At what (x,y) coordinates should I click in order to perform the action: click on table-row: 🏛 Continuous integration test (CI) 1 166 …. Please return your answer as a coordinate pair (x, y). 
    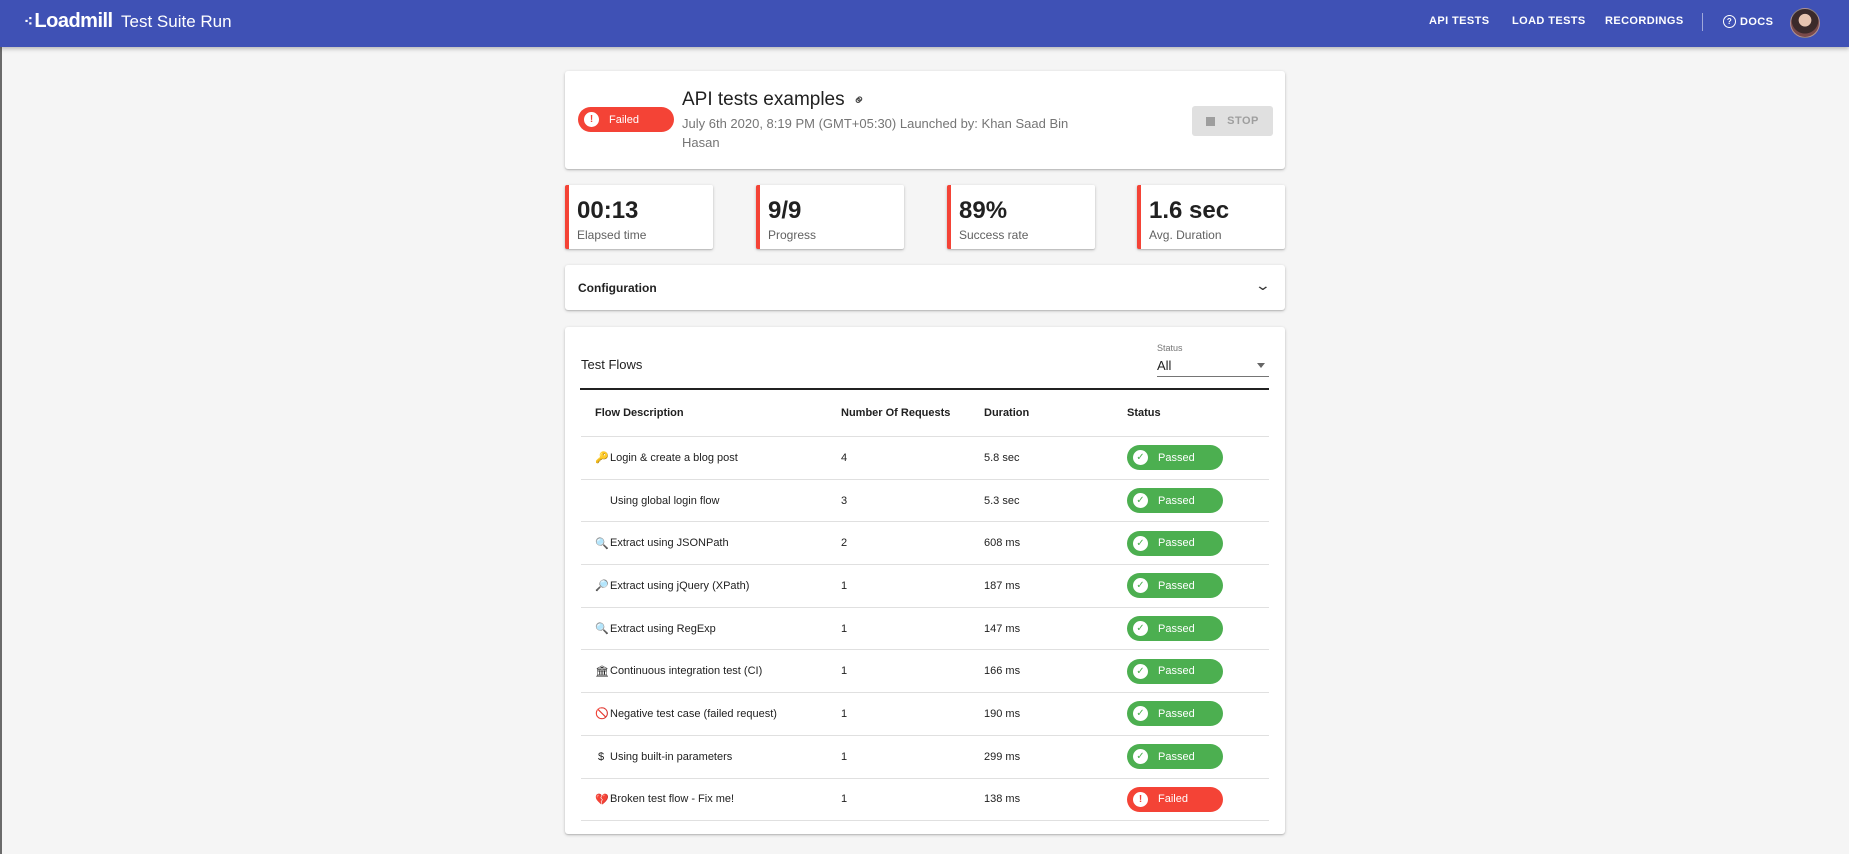
    Looking at the image, I should click on (925, 672).